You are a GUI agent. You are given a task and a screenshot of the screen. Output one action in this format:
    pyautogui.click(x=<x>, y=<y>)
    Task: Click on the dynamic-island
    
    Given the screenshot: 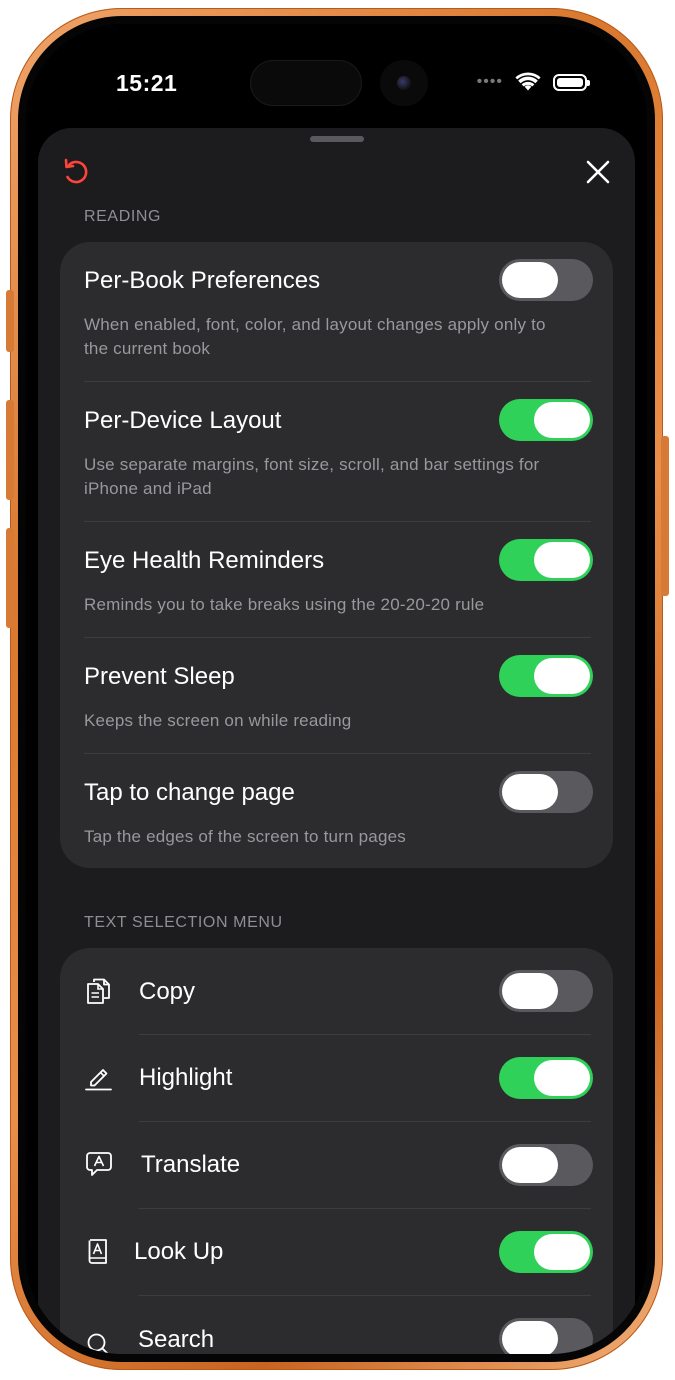 What is the action you would take?
    pyautogui.click(x=306, y=83)
    